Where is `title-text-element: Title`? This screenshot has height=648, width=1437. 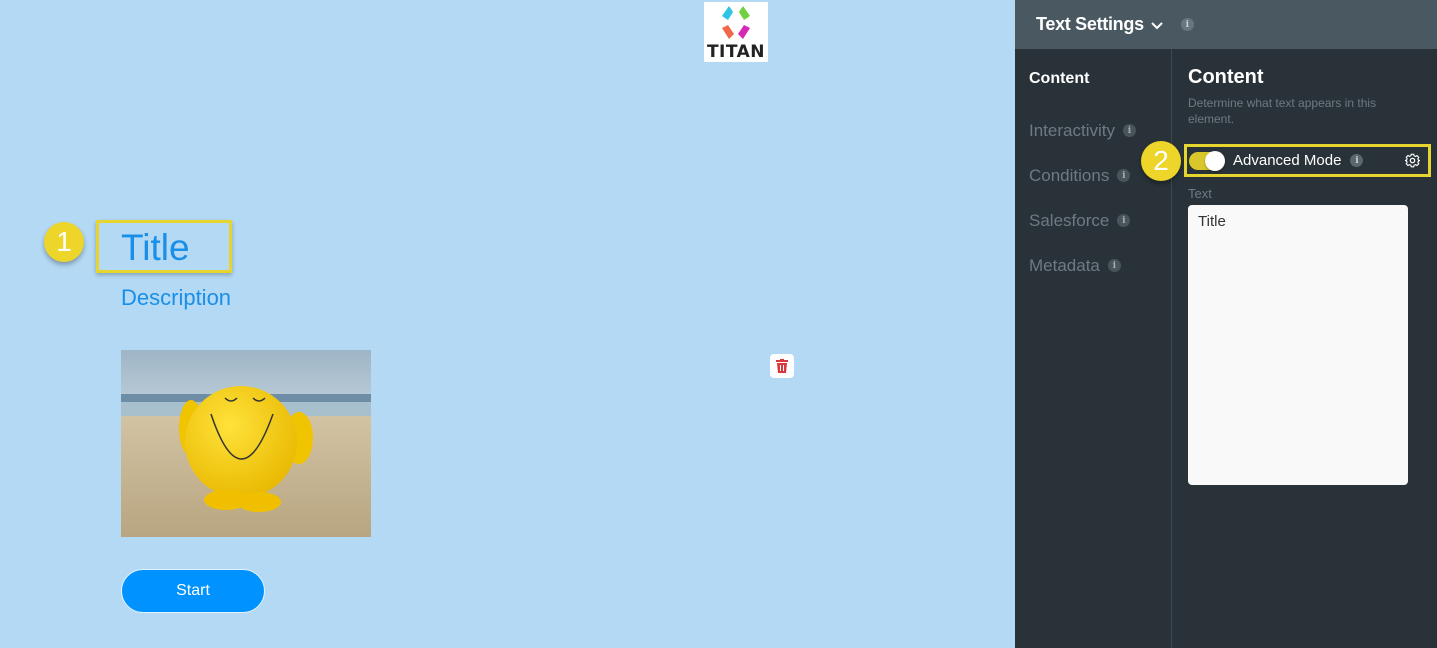
title-text-element: Title is located at coordinates (155, 248).